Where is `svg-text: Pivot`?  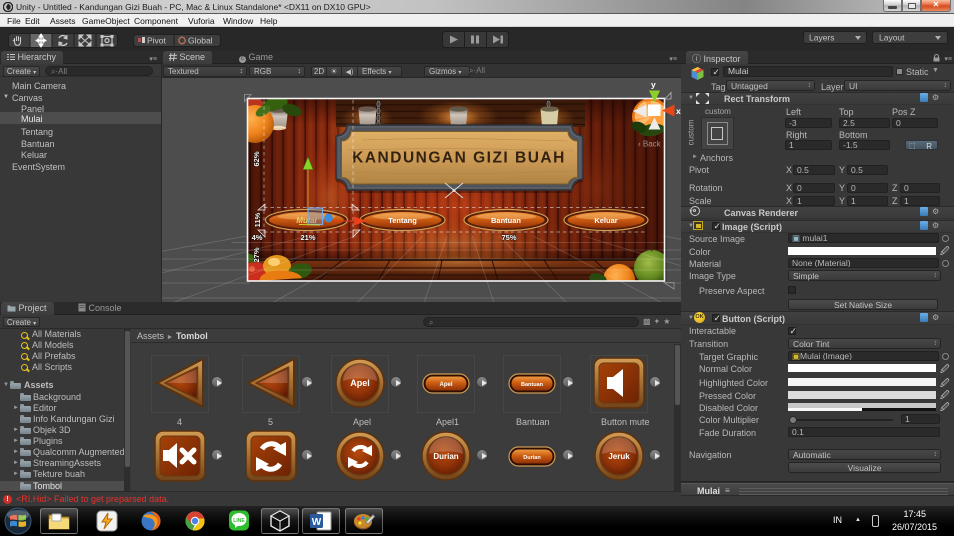 svg-text: Pivot is located at coordinates (157, 41).